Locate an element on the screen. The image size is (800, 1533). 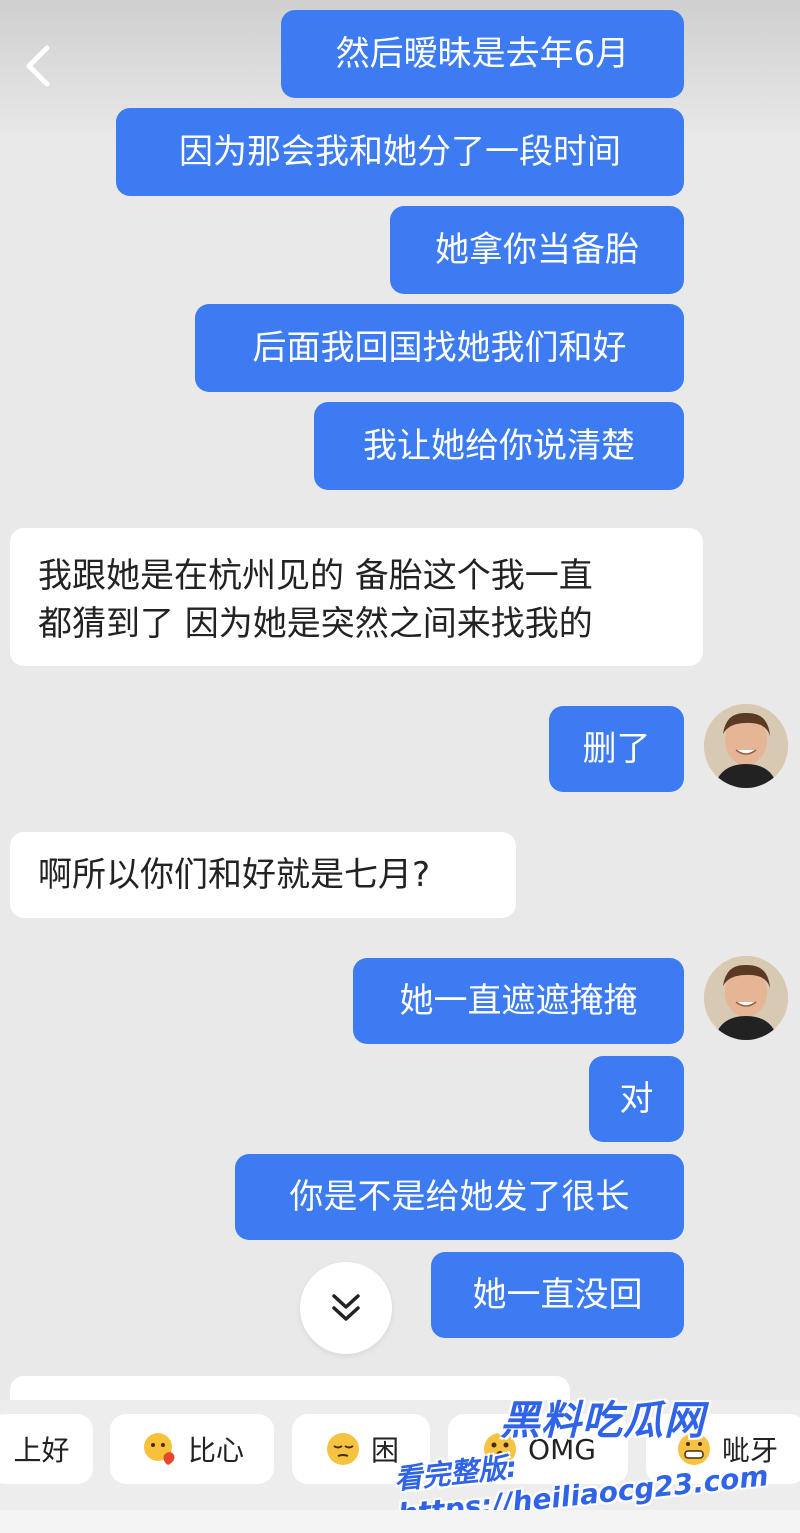
message-text-line: 我跟她是在杭州见的 备胎这个我一直 is located at coordinates (315, 576).